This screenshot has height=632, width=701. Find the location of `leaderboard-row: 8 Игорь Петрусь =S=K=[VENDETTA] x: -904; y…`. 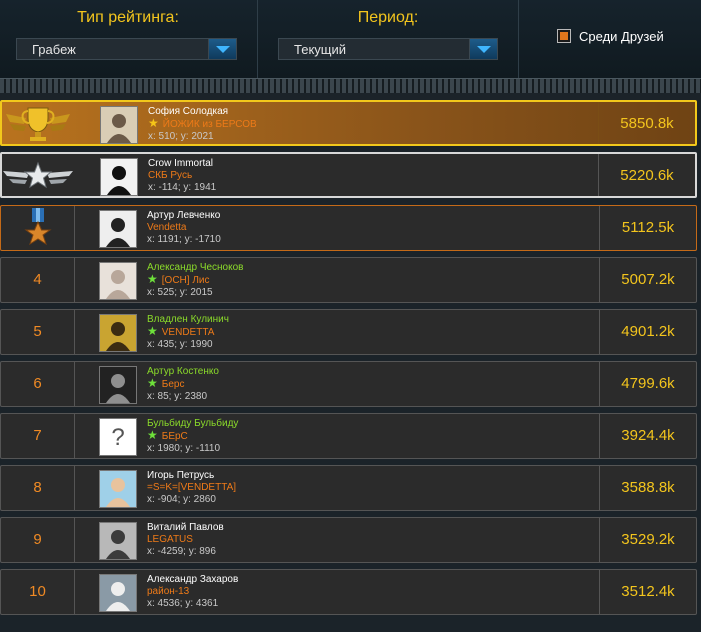

leaderboard-row: 8 Игорь Петрусь =S=K=[VENDETTA] x: -904; y… is located at coordinates (348, 488).